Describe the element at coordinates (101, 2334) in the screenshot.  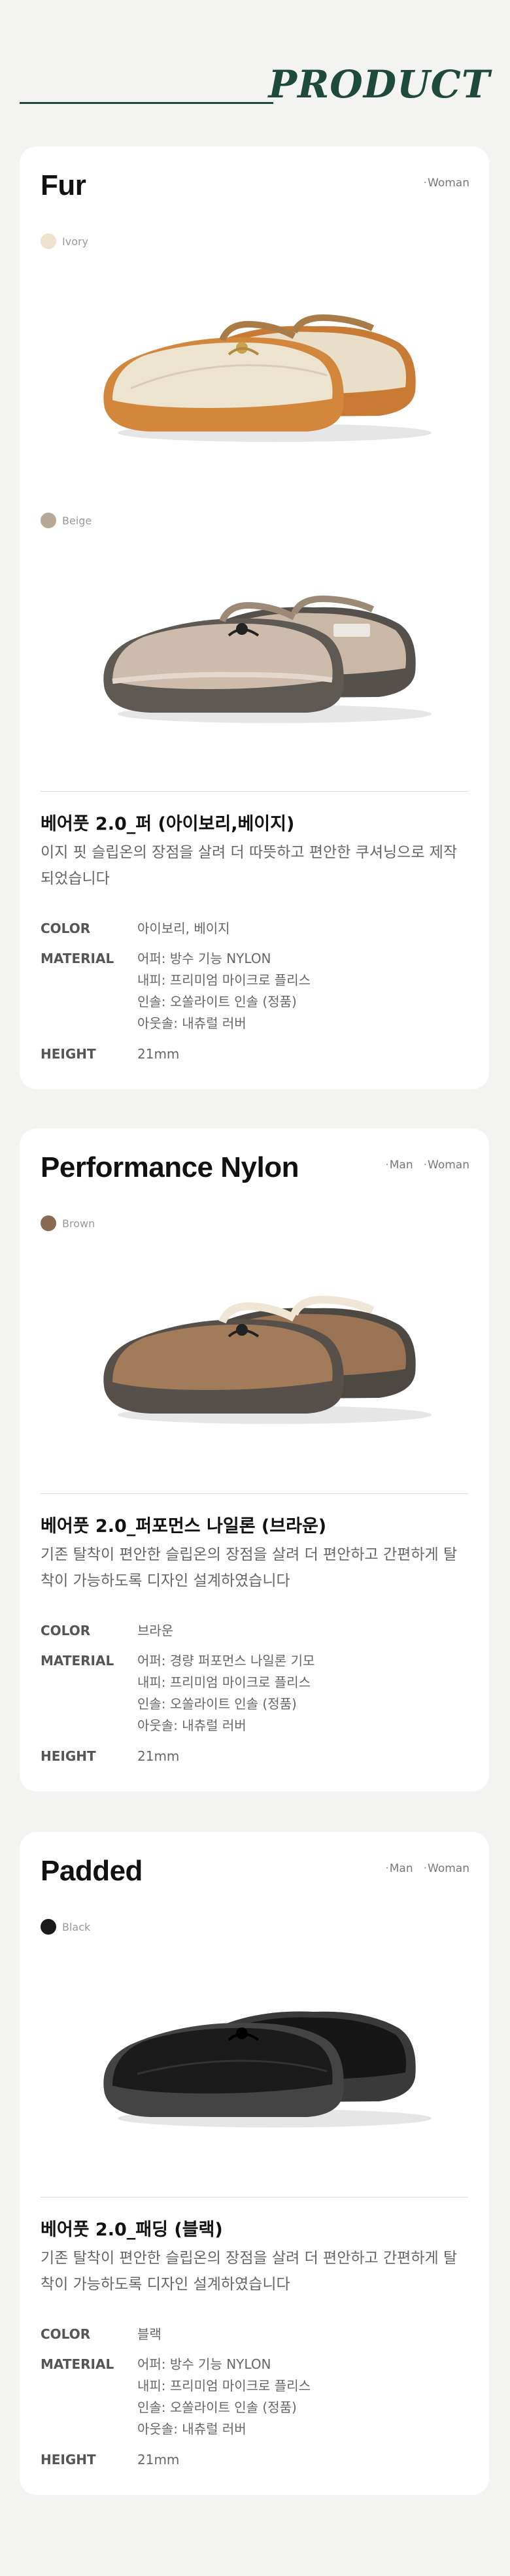
I see `spec-color: COLOR 블랙` at that location.